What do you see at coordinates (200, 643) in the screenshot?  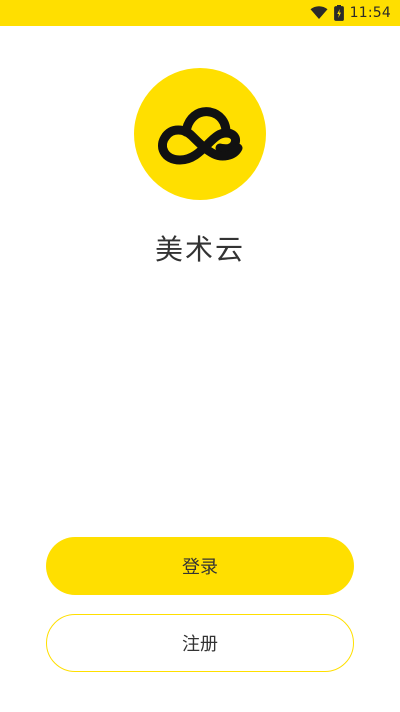 I see `register-button: 注册` at bounding box center [200, 643].